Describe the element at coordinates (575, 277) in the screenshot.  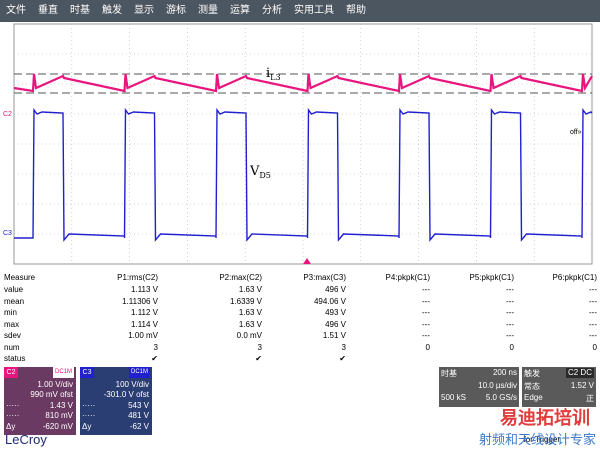
I see `measure-cell: P6:pkpk(C1)` at that location.